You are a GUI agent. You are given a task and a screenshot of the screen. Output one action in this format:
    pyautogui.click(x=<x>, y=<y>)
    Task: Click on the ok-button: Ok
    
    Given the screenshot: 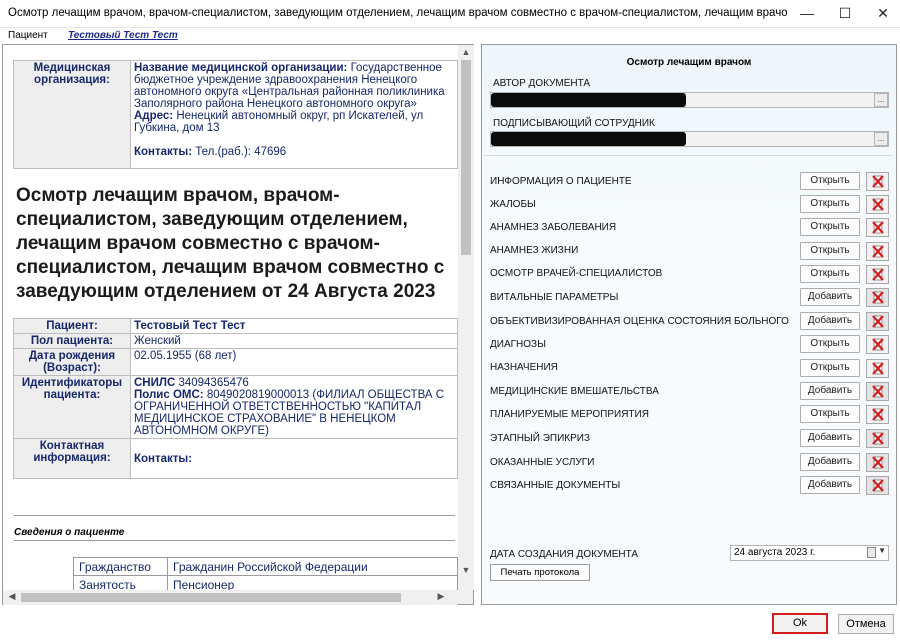 What is the action you would take?
    pyautogui.click(x=800, y=623)
    